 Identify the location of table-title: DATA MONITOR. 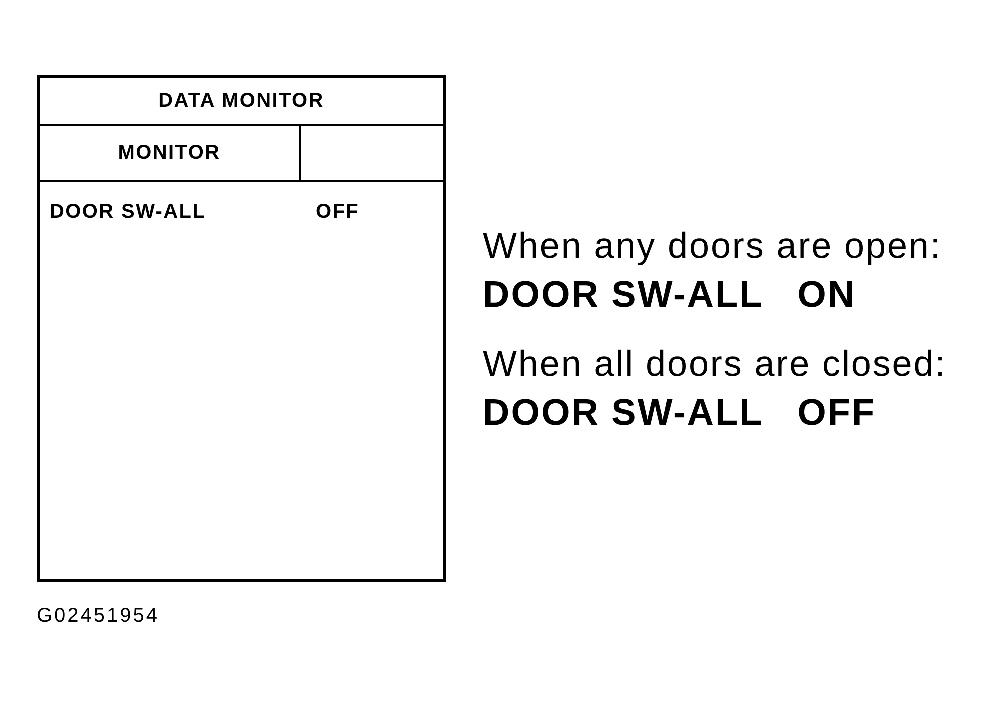
(241, 101).